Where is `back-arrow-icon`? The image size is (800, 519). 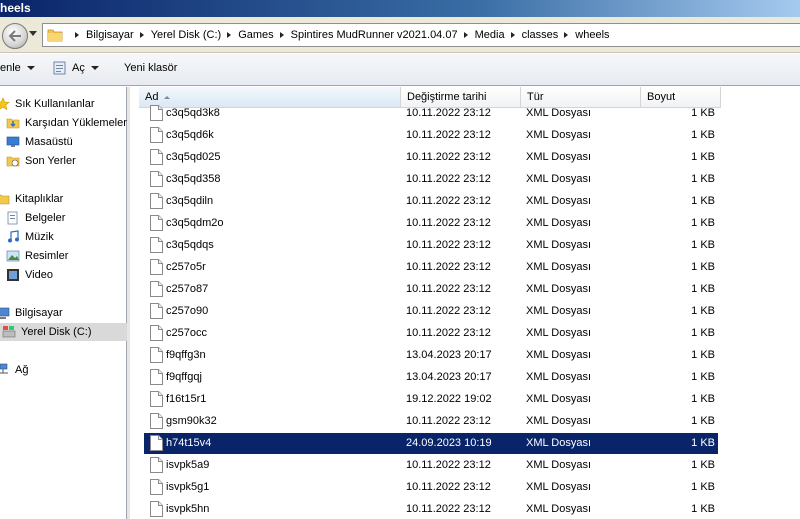 back-arrow-icon is located at coordinates (14, 36).